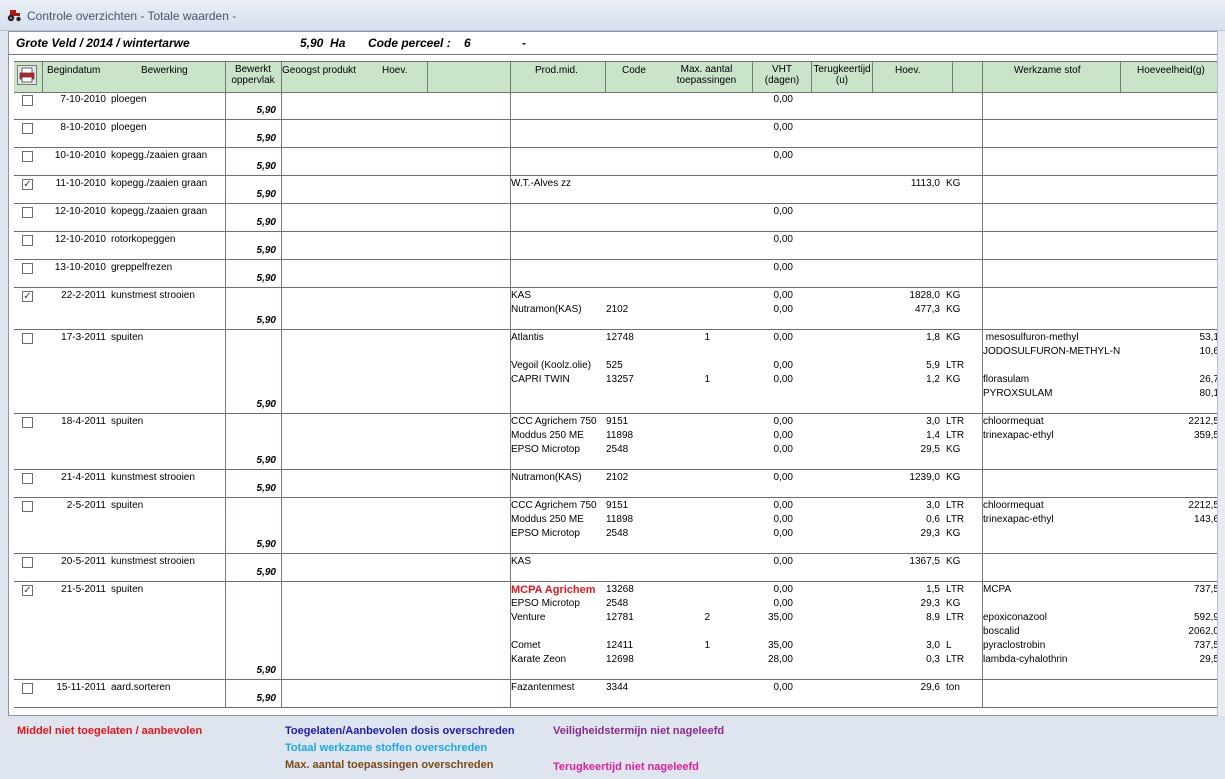 The image size is (1225, 779). What do you see at coordinates (780, 659) in the screenshot?
I see `vht-days: 28,00` at bounding box center [780, 659].